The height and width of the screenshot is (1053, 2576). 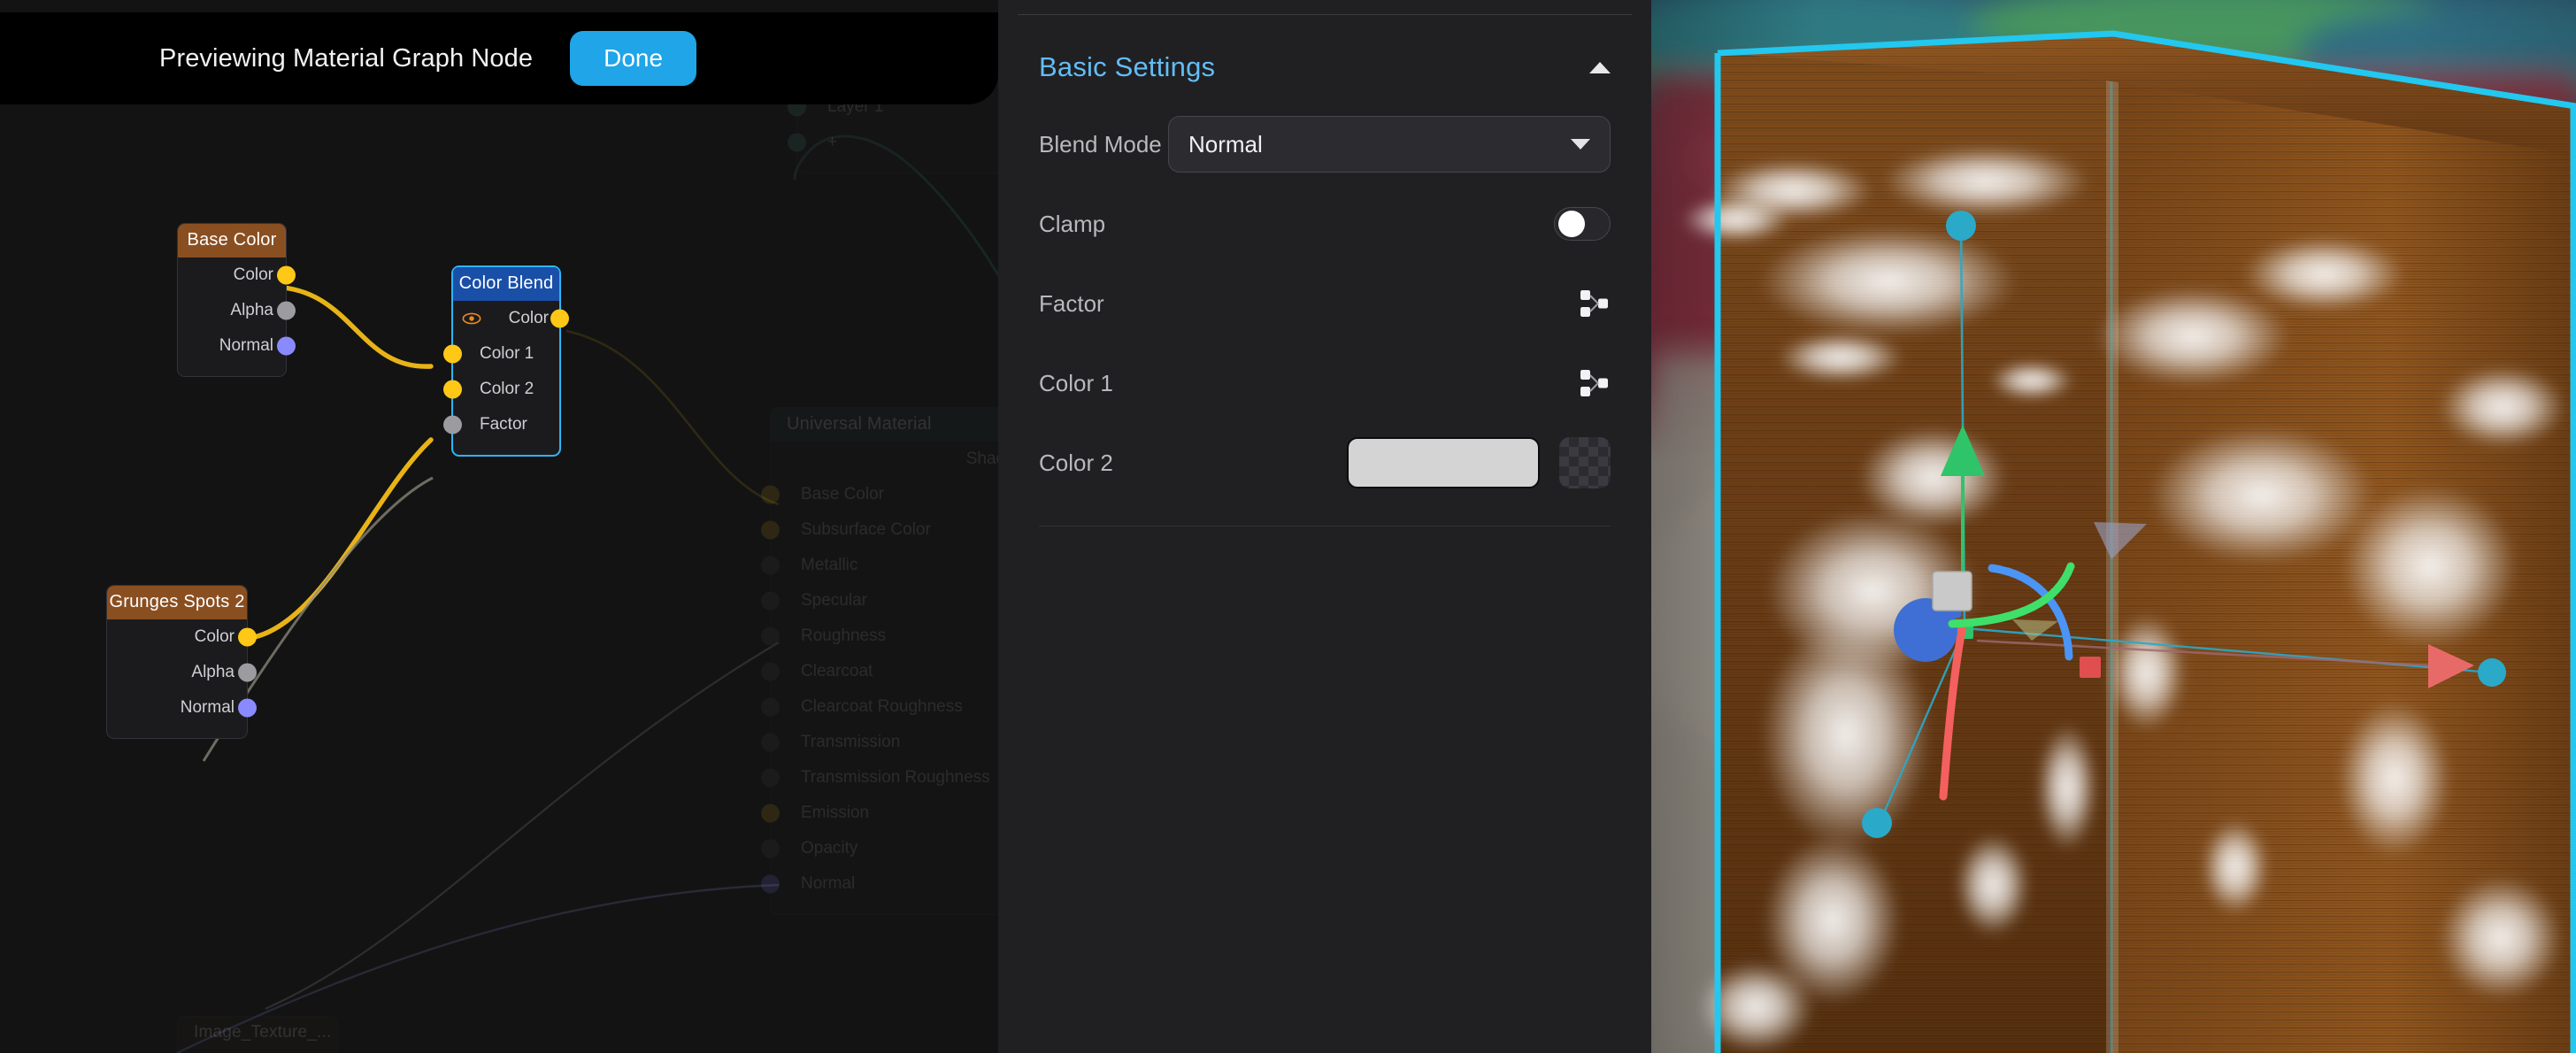 What do you see at coordinates (895, 777) in the screenshot?
I see `socket-label: Transmission Roughness` at bounding box center [895, 777].